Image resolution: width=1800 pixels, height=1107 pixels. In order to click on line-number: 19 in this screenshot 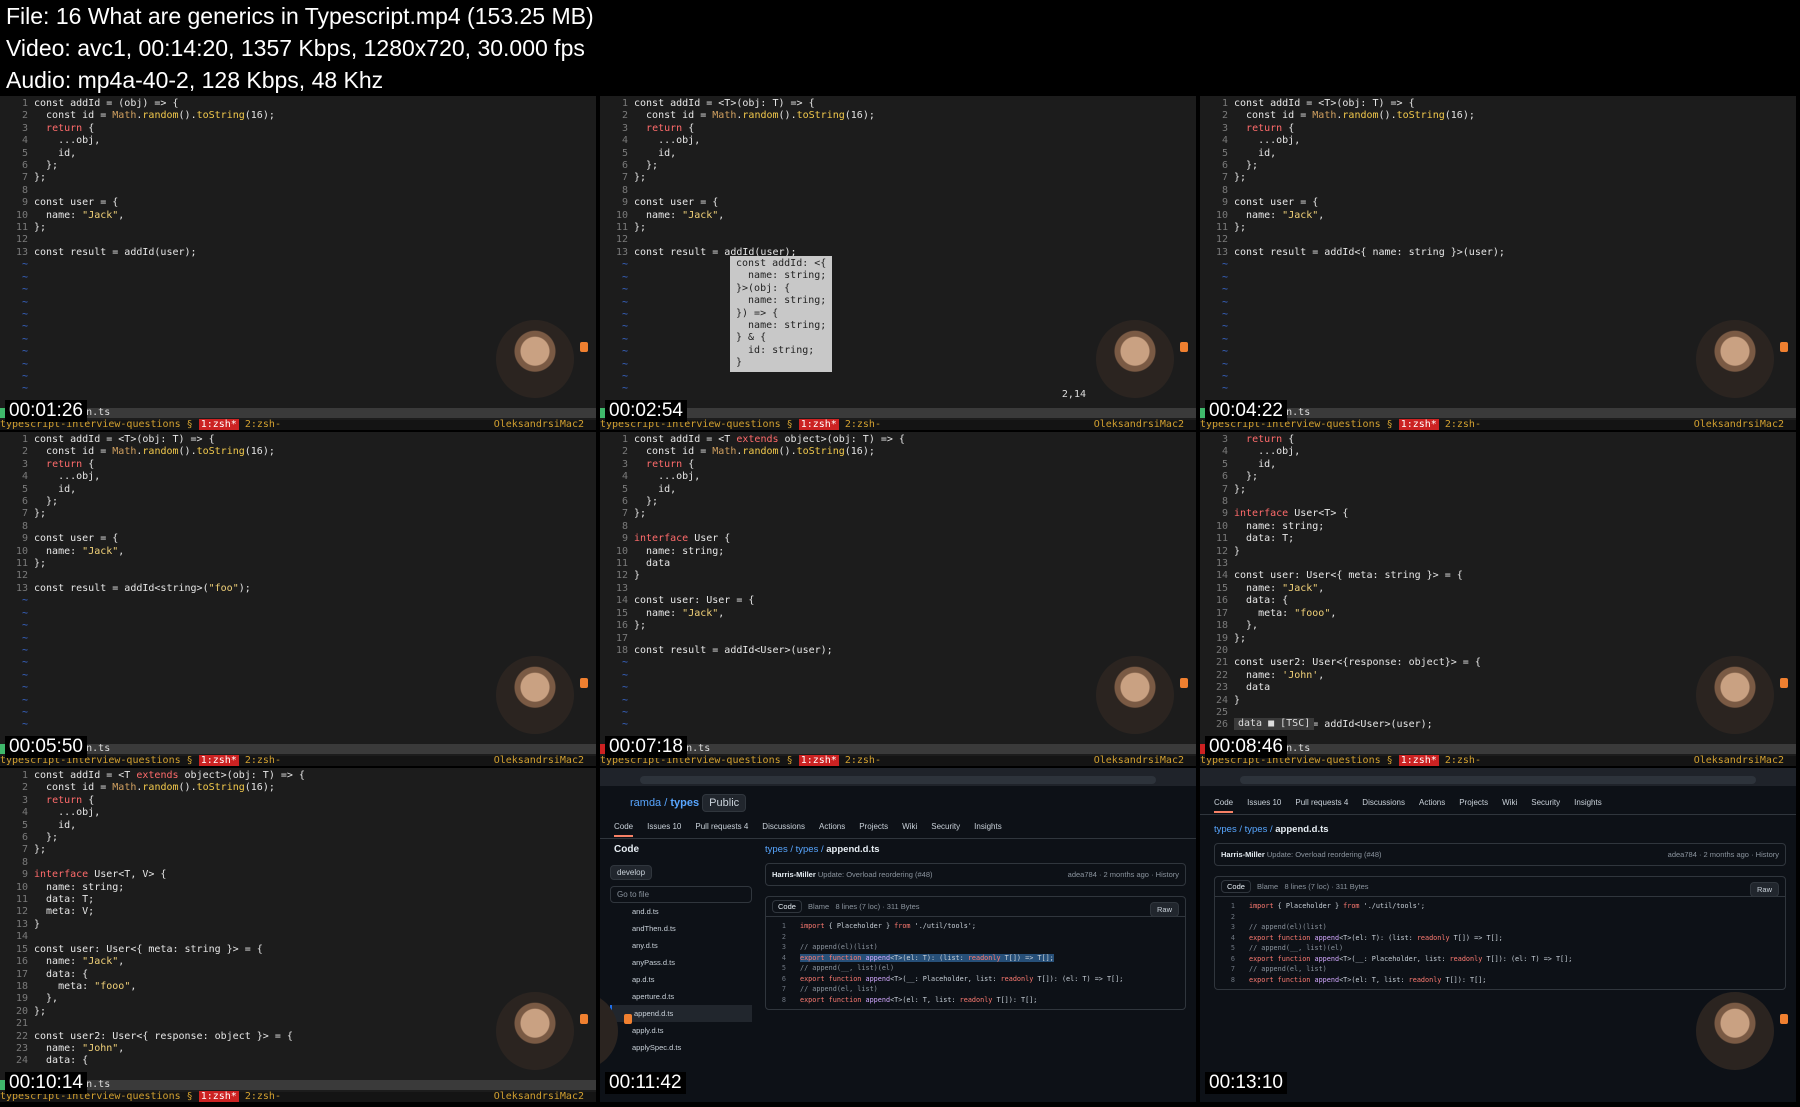, I will do `click(1221, 638)`.